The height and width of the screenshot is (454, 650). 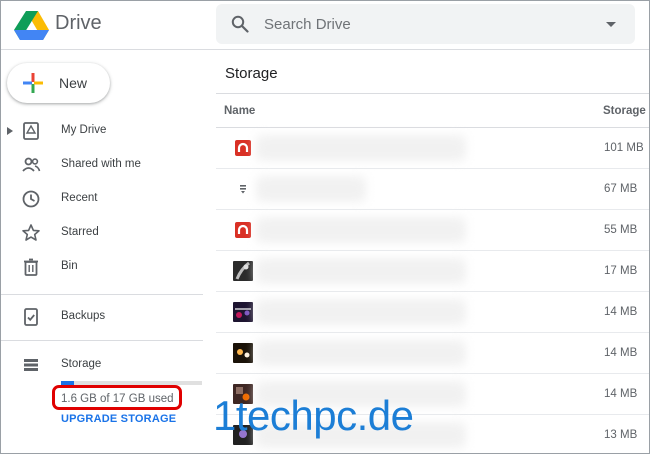 What do you see at coordinates (32, 25) in the screenshot?
I see `drive-logo-icon` at bounding box center [32, 25].